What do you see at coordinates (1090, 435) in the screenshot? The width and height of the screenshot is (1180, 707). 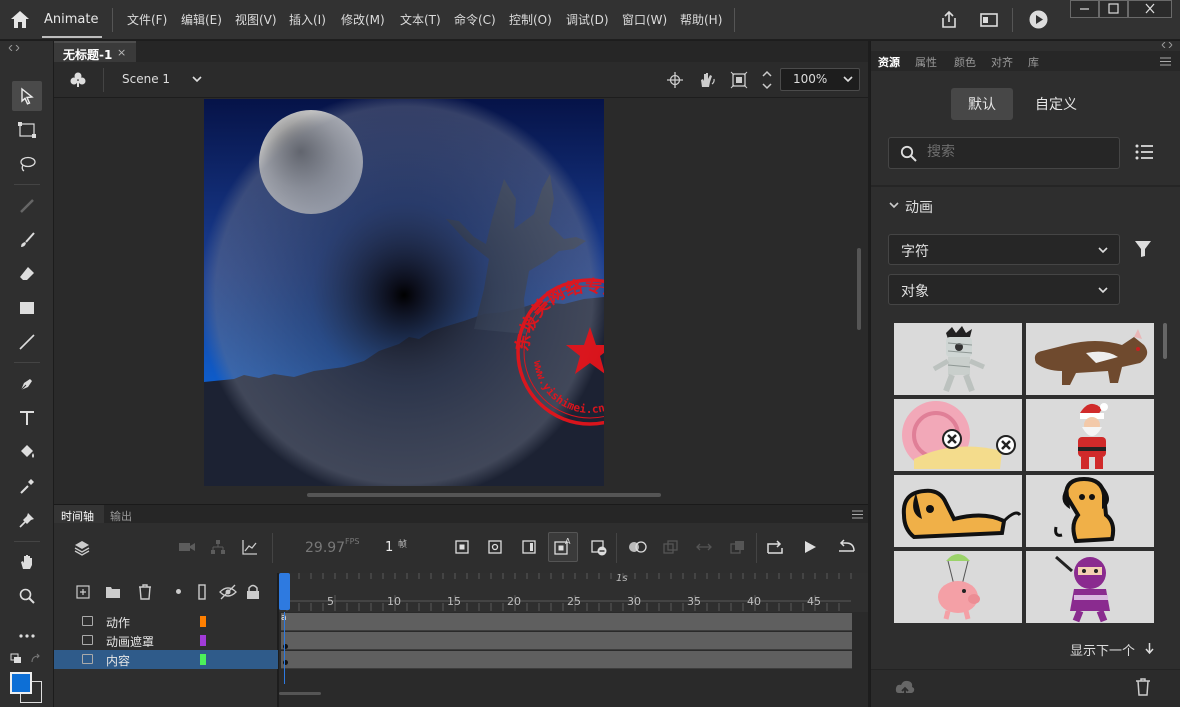 I see `asset-thumbnail-santa` at bounding box center [1090, 435].